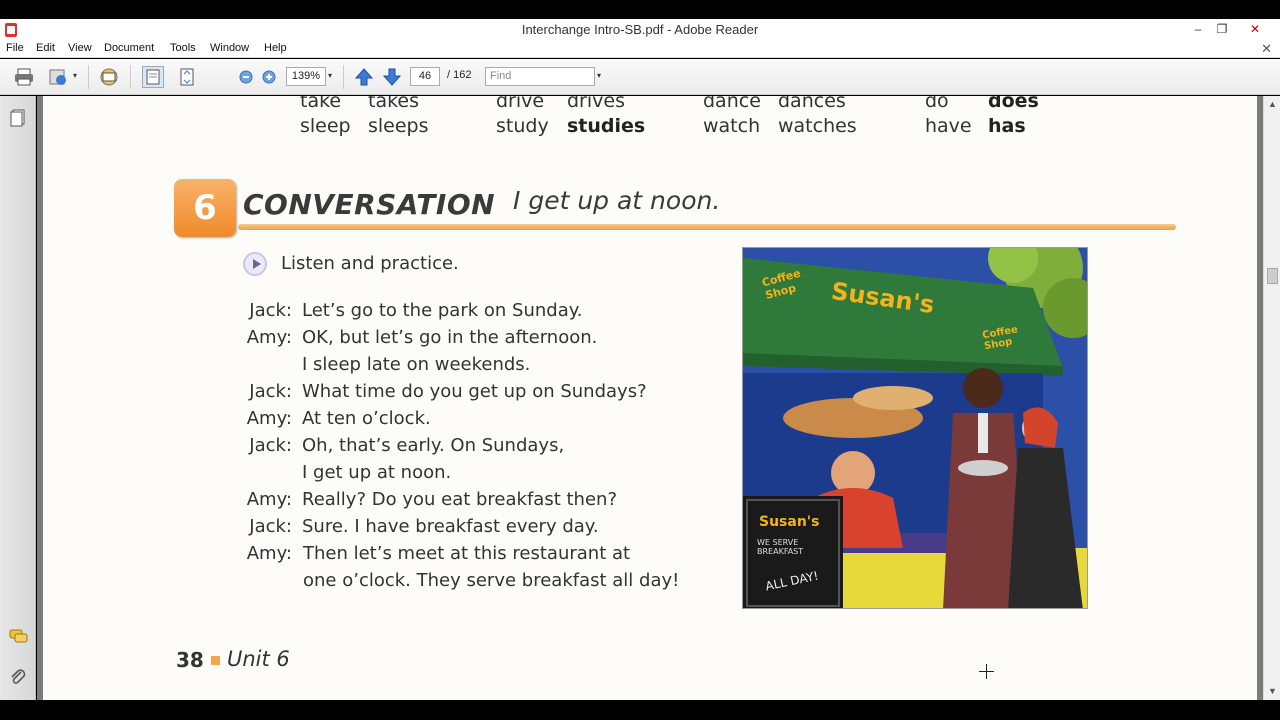 This screenshot has width=1280, height=720. Describe the element at coordinates (258, 659) in the screenshot. I see `unit-label: Unit 6` at that location.